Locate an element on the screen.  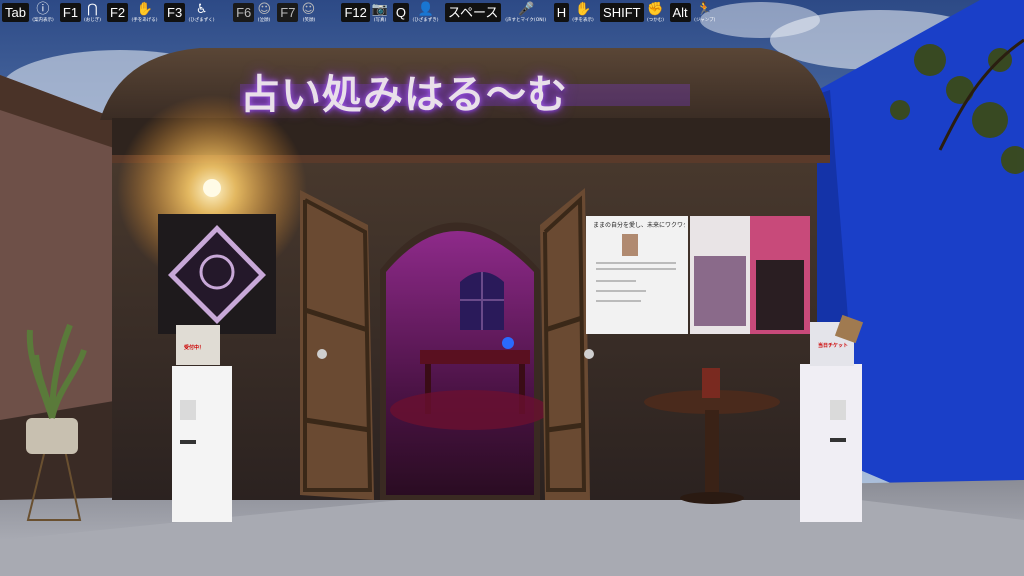
happy-face-icon: ☺ is located at coordinates (308, 9).